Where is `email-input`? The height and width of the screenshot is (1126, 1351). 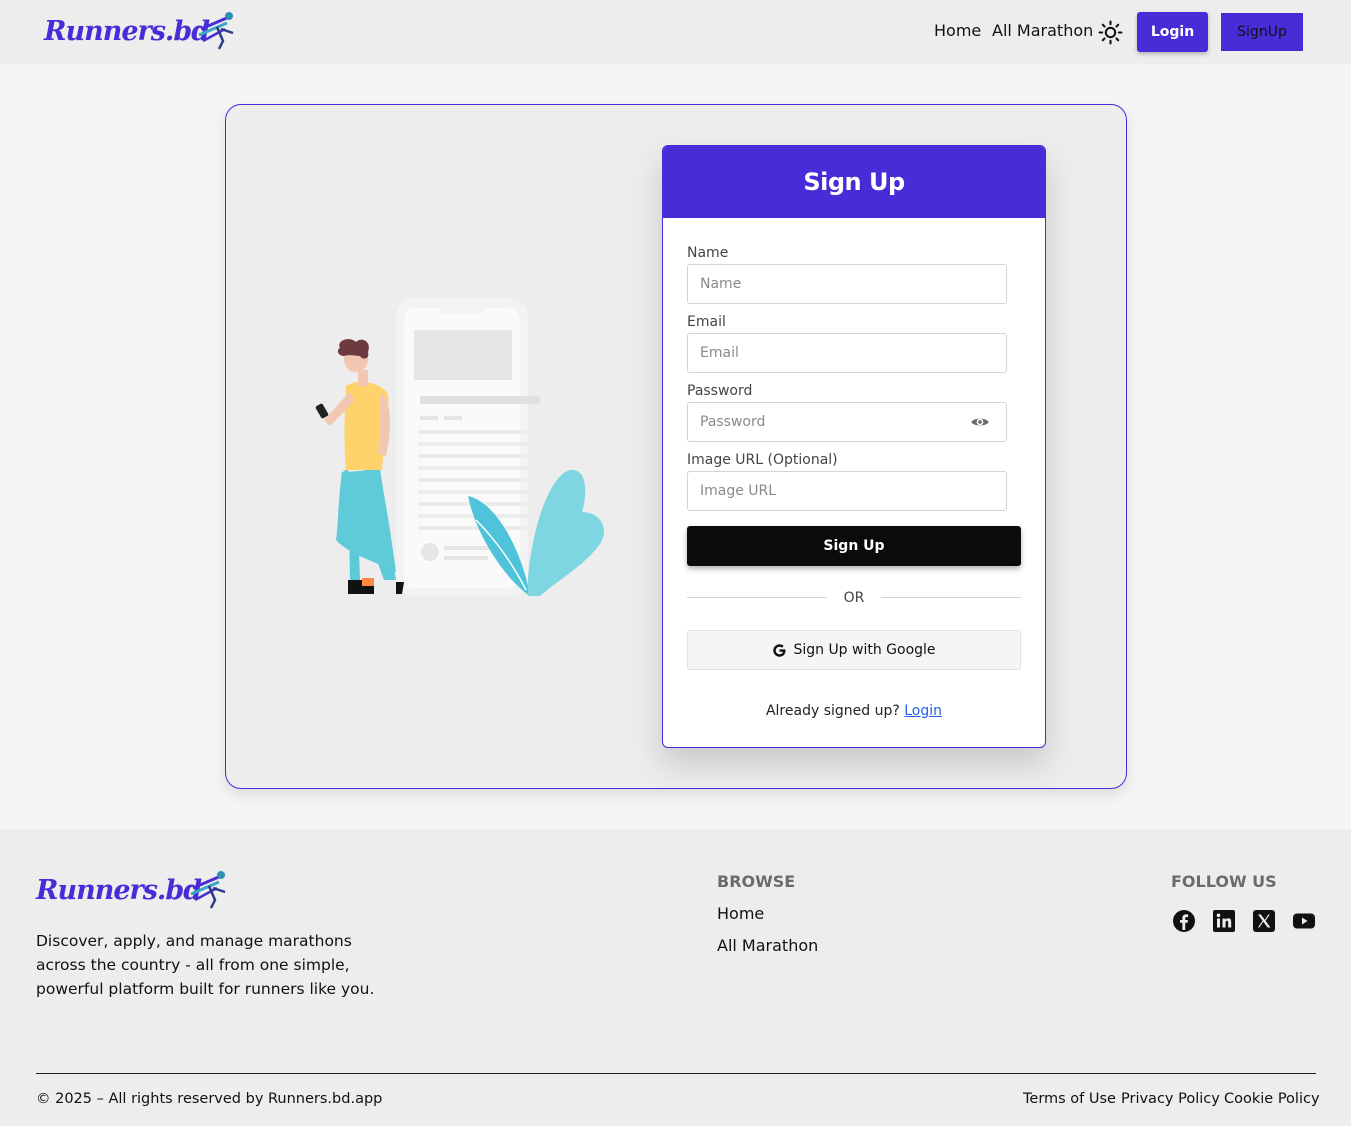
email-input is located at coordinates (847, 353).